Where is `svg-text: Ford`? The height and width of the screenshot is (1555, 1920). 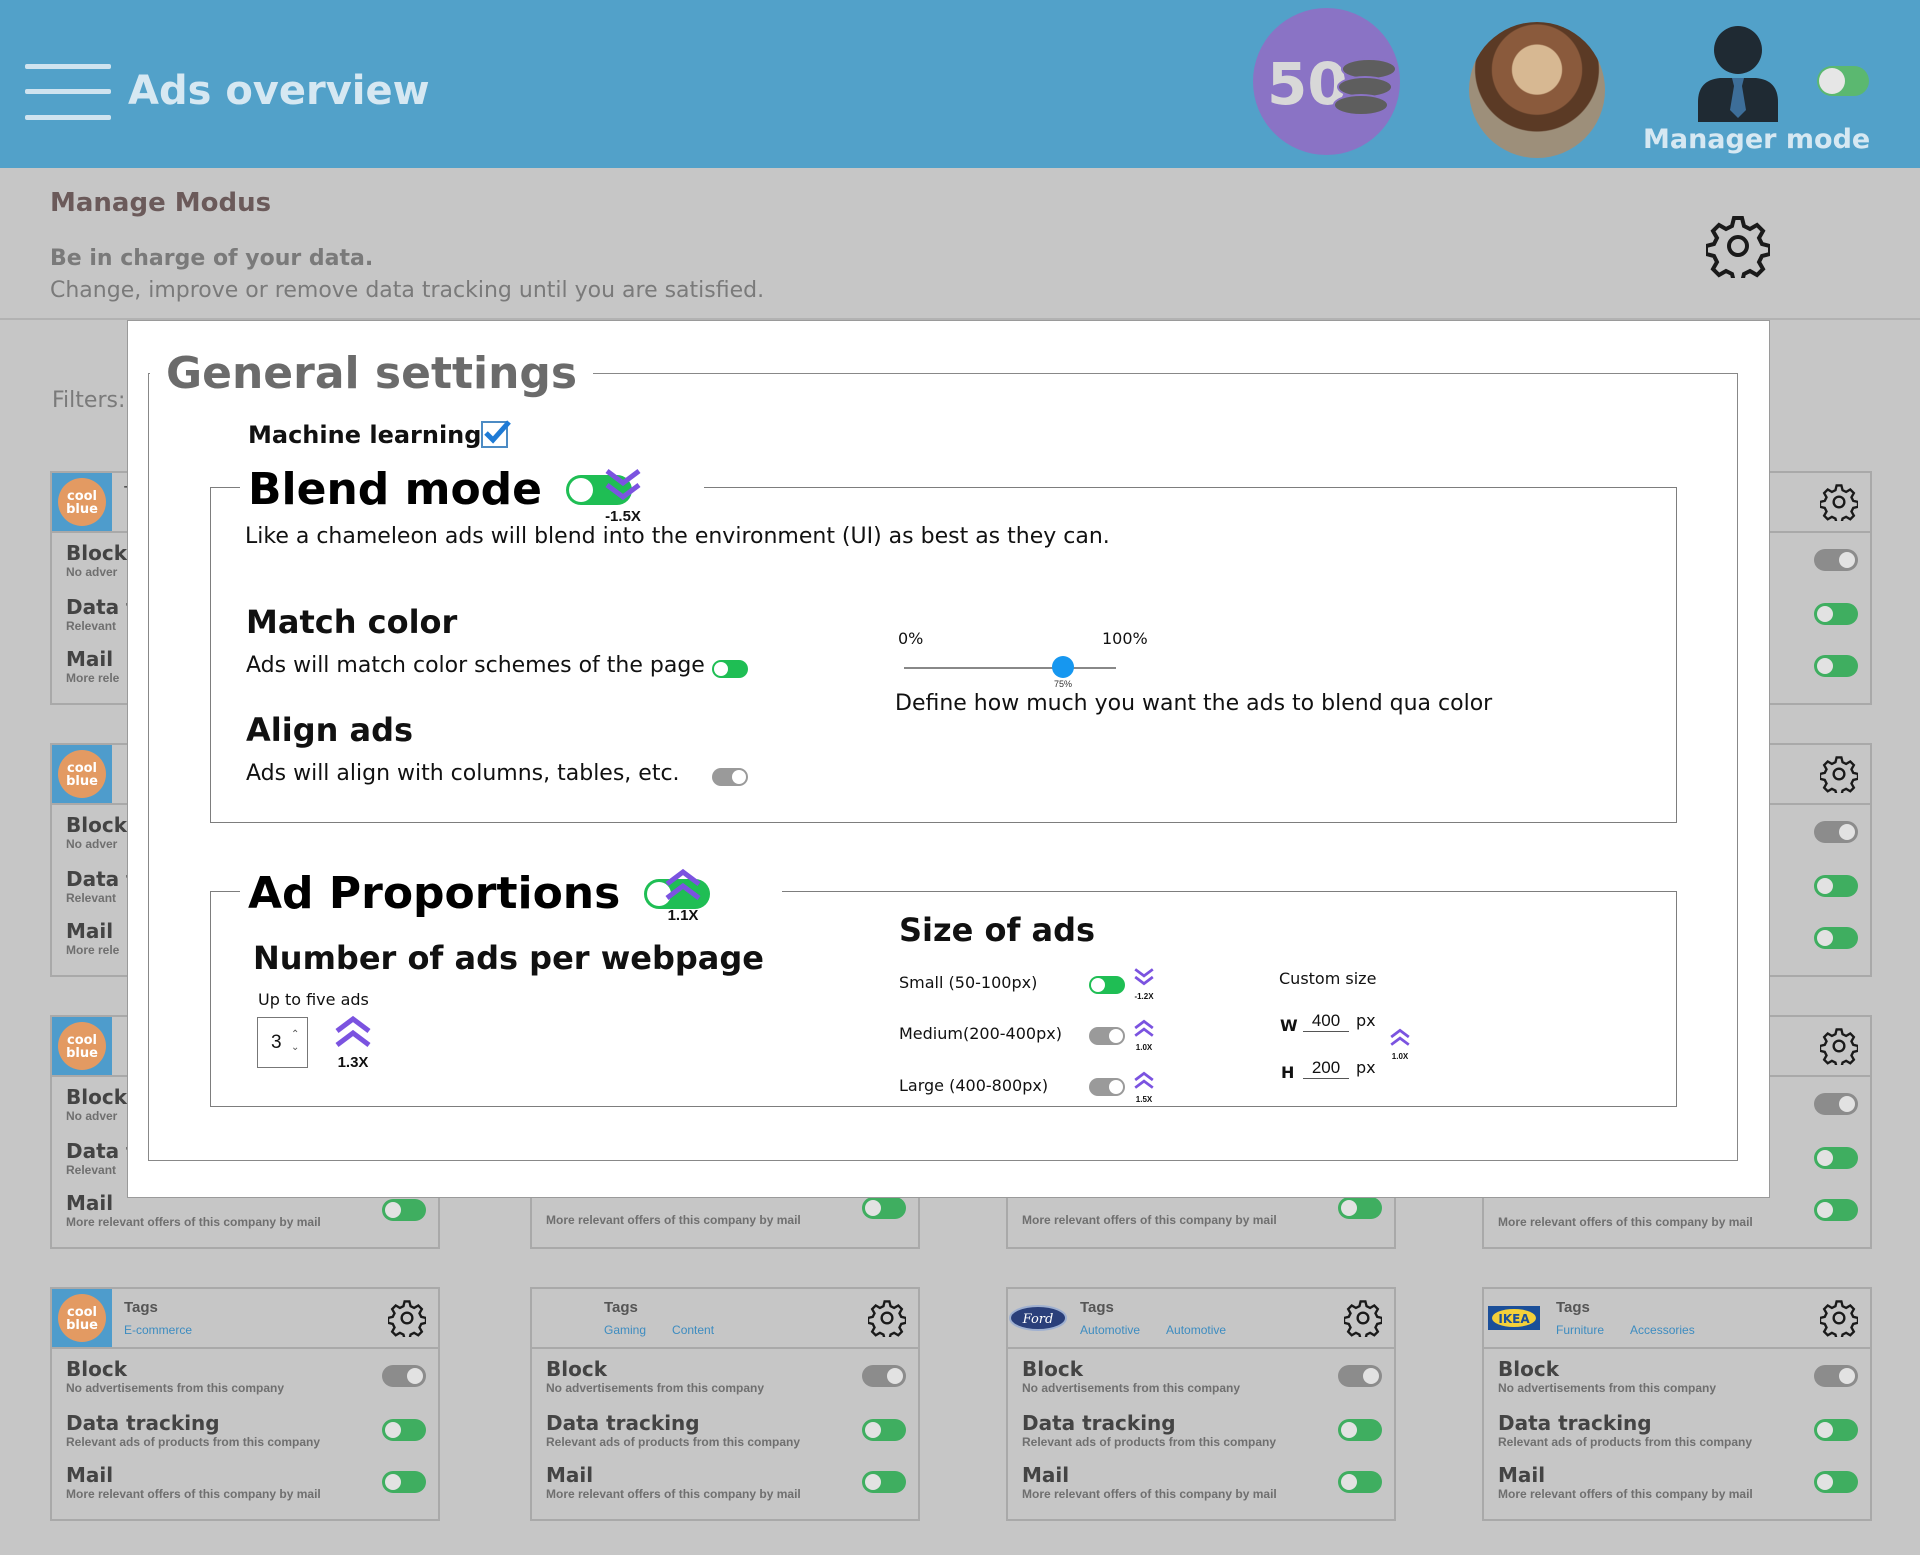
svg-text: Ford is located at coordinates (1038, 1319).